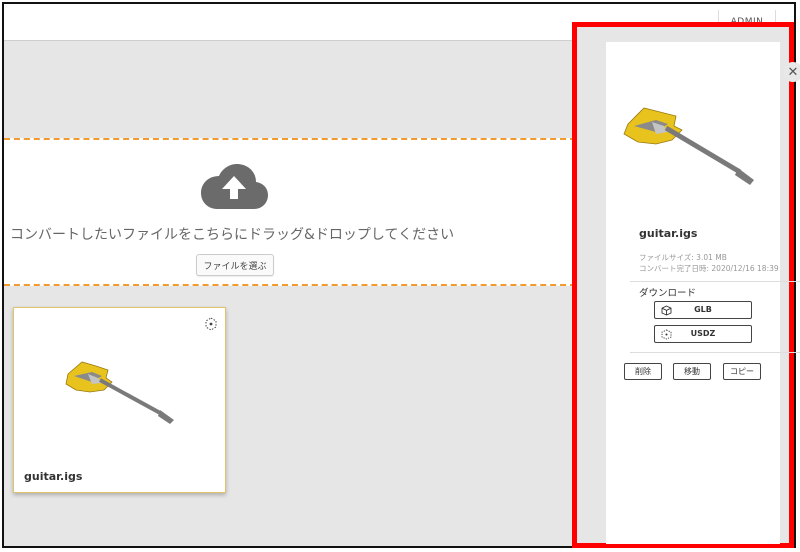  I want to click on choose-file-button: ファイルを選ぶ, so click(235, 265).